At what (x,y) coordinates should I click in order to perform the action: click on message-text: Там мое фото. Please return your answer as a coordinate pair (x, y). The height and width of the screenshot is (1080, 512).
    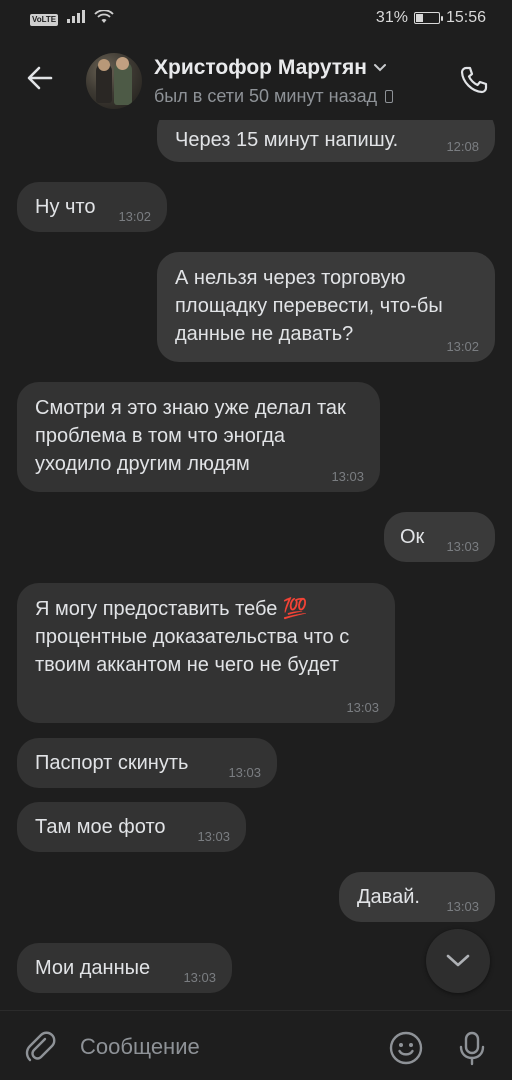
    Looking at the image, I should click on (100, 827).